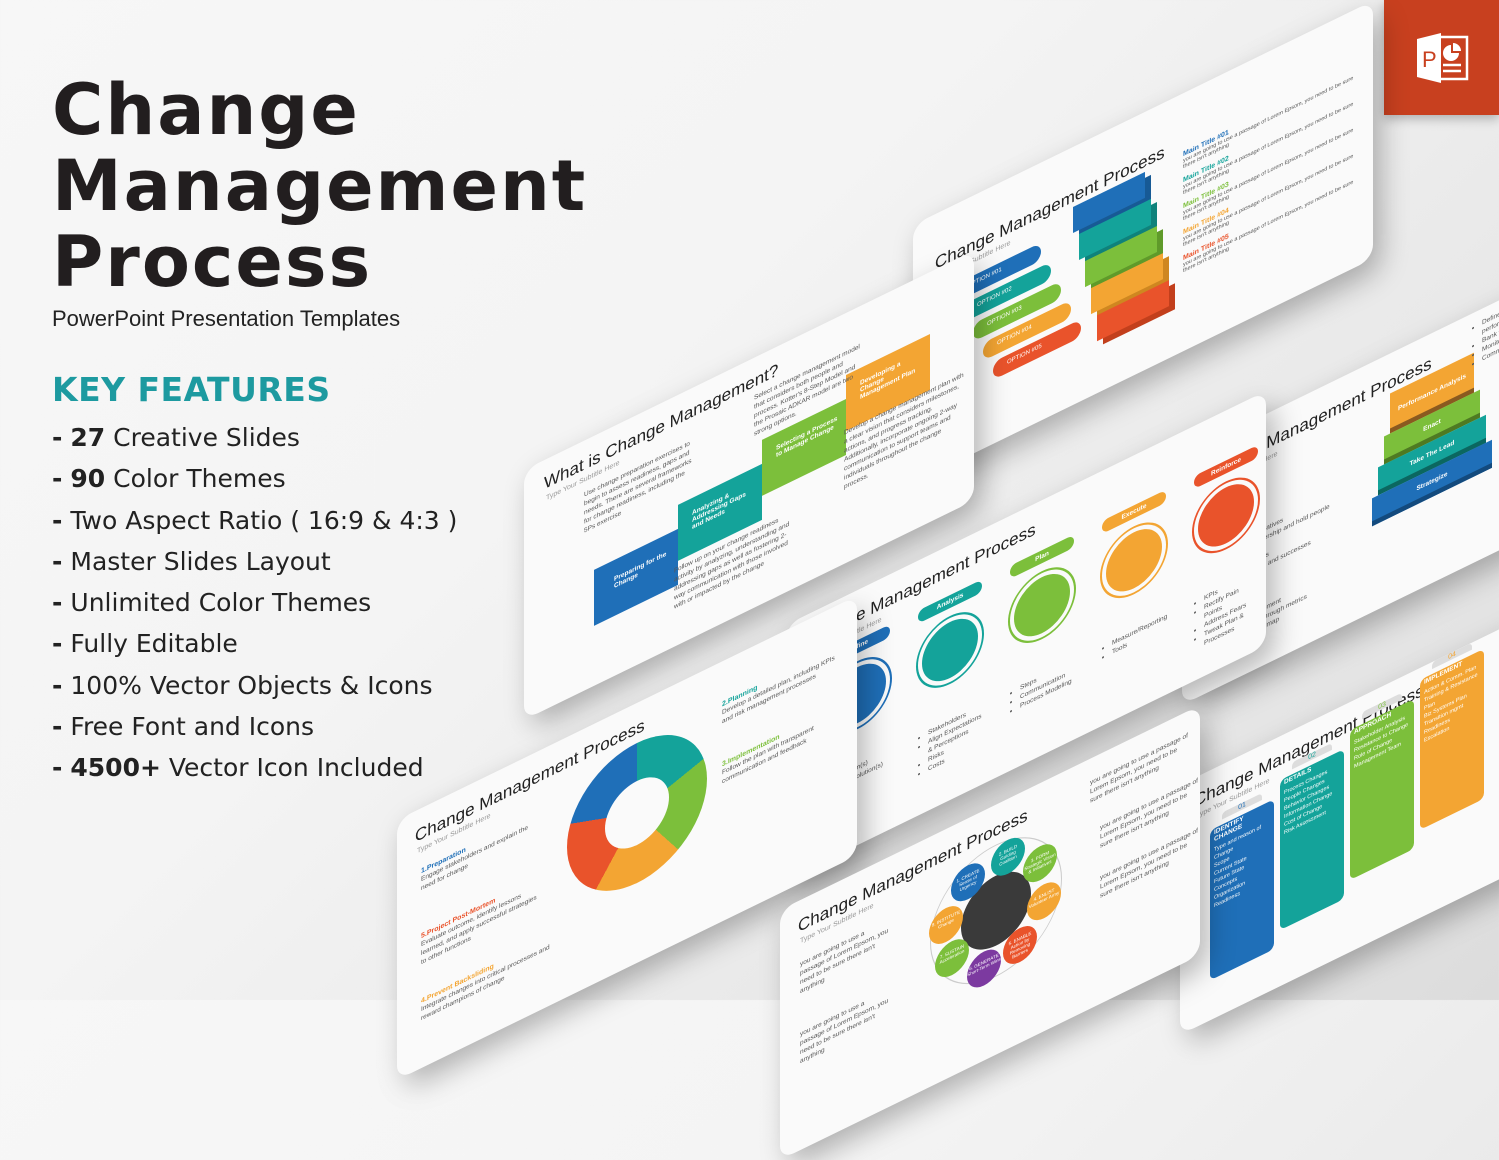  I want to click on stage: Plan StepsCommunicationProcess Modeling, so click(1042, 638).